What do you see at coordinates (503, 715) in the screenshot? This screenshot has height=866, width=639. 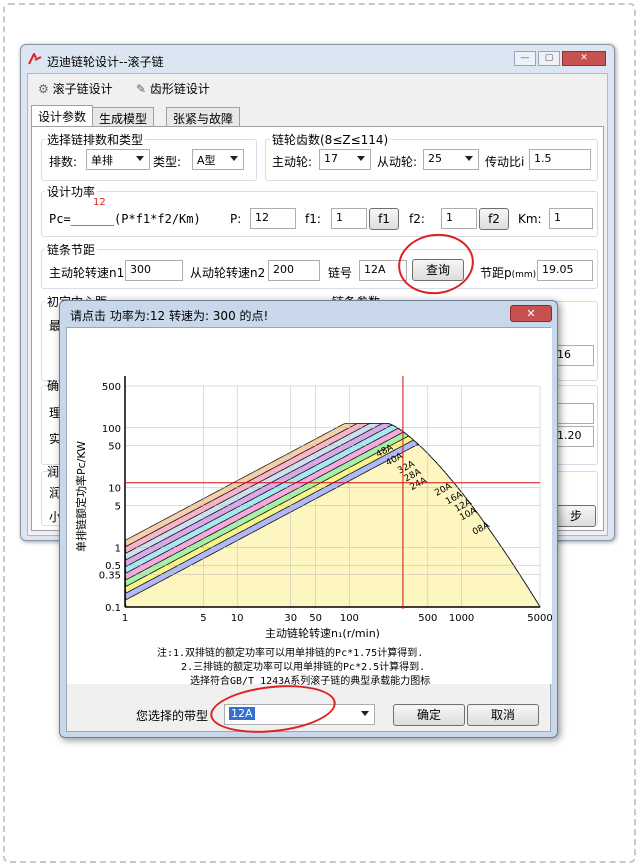 I see `cancel-button: 取消` at bounding box center [503, 715].